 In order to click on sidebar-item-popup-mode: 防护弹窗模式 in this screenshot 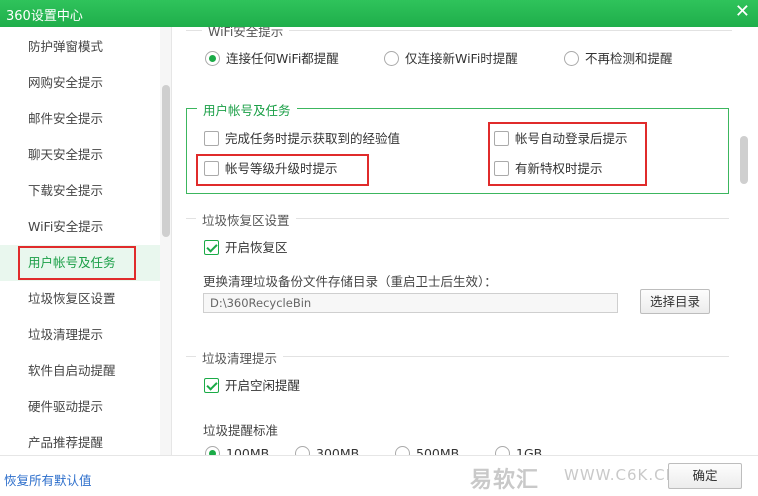, I will do `click(80, 47)`.